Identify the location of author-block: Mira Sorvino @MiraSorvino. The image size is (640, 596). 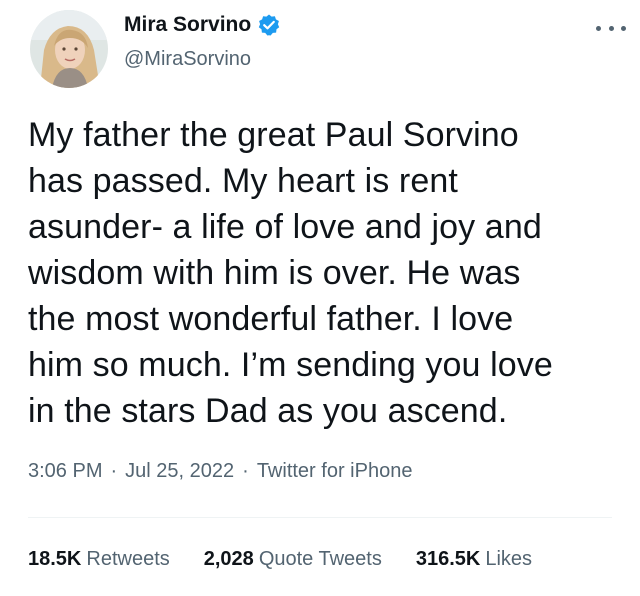
(202, 41).